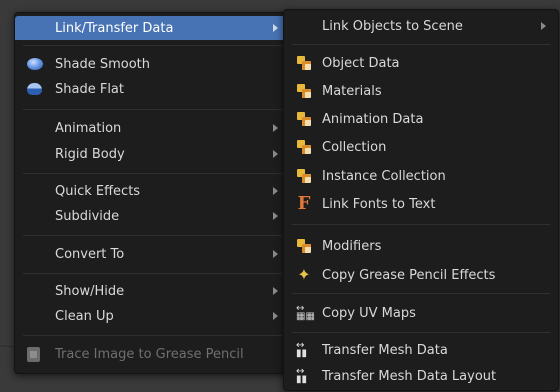 Image resolution: width=560 pixels, height=392 pixels. Describe the element at coordinates (304, 176) in the screenshot. I see `instance-collection-icon` at that location.